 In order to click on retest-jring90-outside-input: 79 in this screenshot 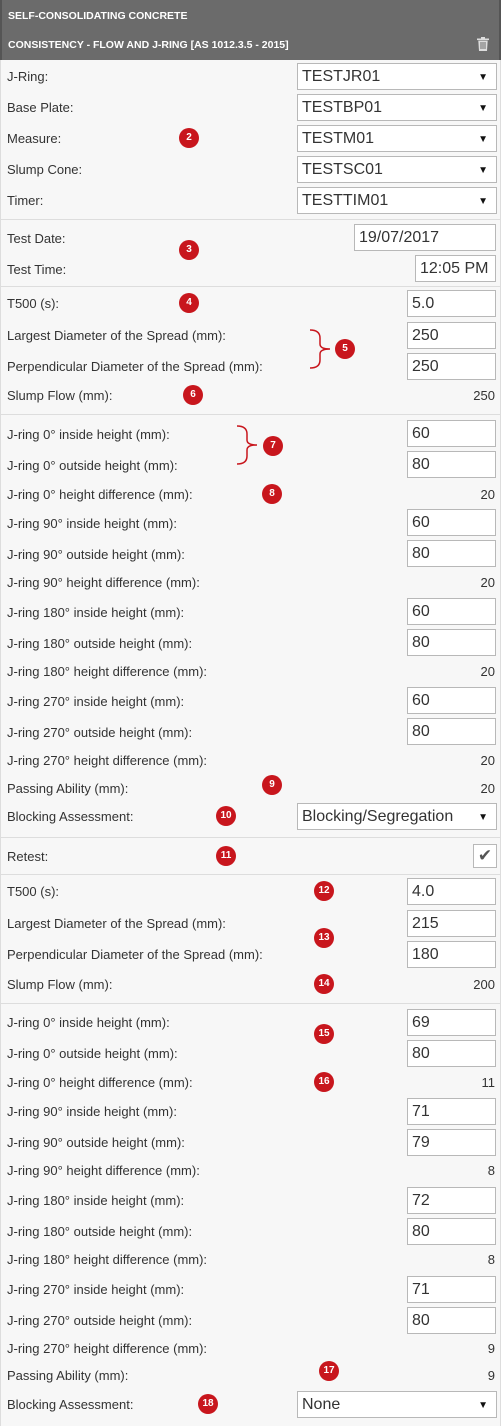, I will do `click(451, 1142)`.